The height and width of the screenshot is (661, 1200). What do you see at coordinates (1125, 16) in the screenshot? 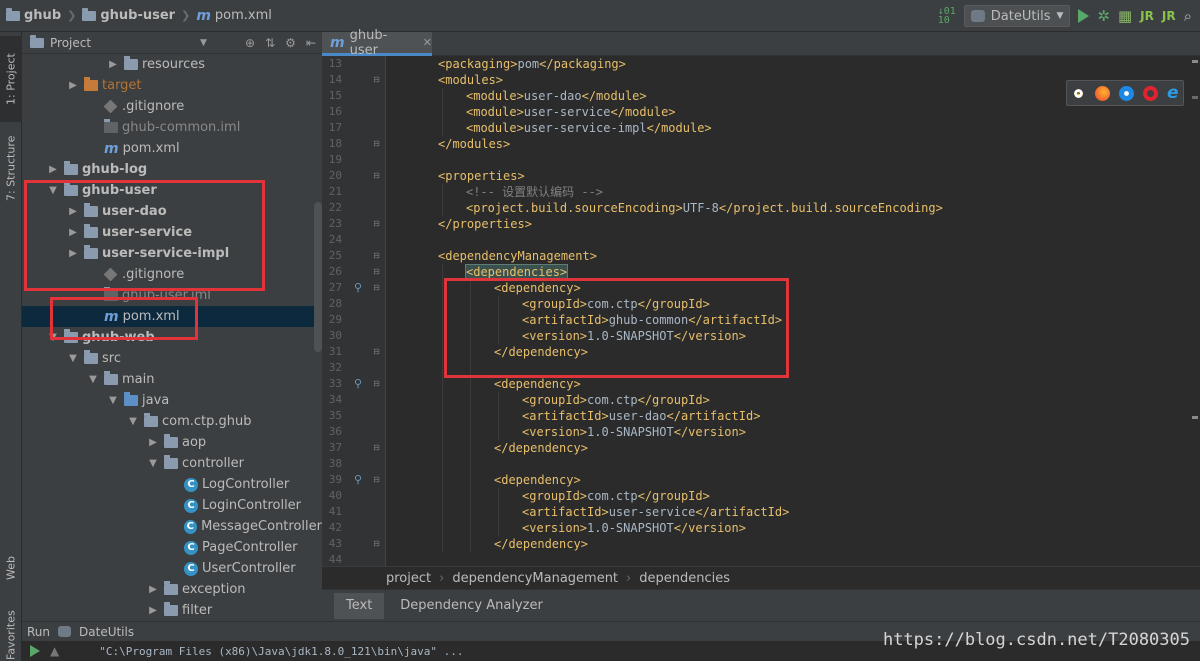
I see `coverage-icon: ▦` at bounding box center [1125, 16].